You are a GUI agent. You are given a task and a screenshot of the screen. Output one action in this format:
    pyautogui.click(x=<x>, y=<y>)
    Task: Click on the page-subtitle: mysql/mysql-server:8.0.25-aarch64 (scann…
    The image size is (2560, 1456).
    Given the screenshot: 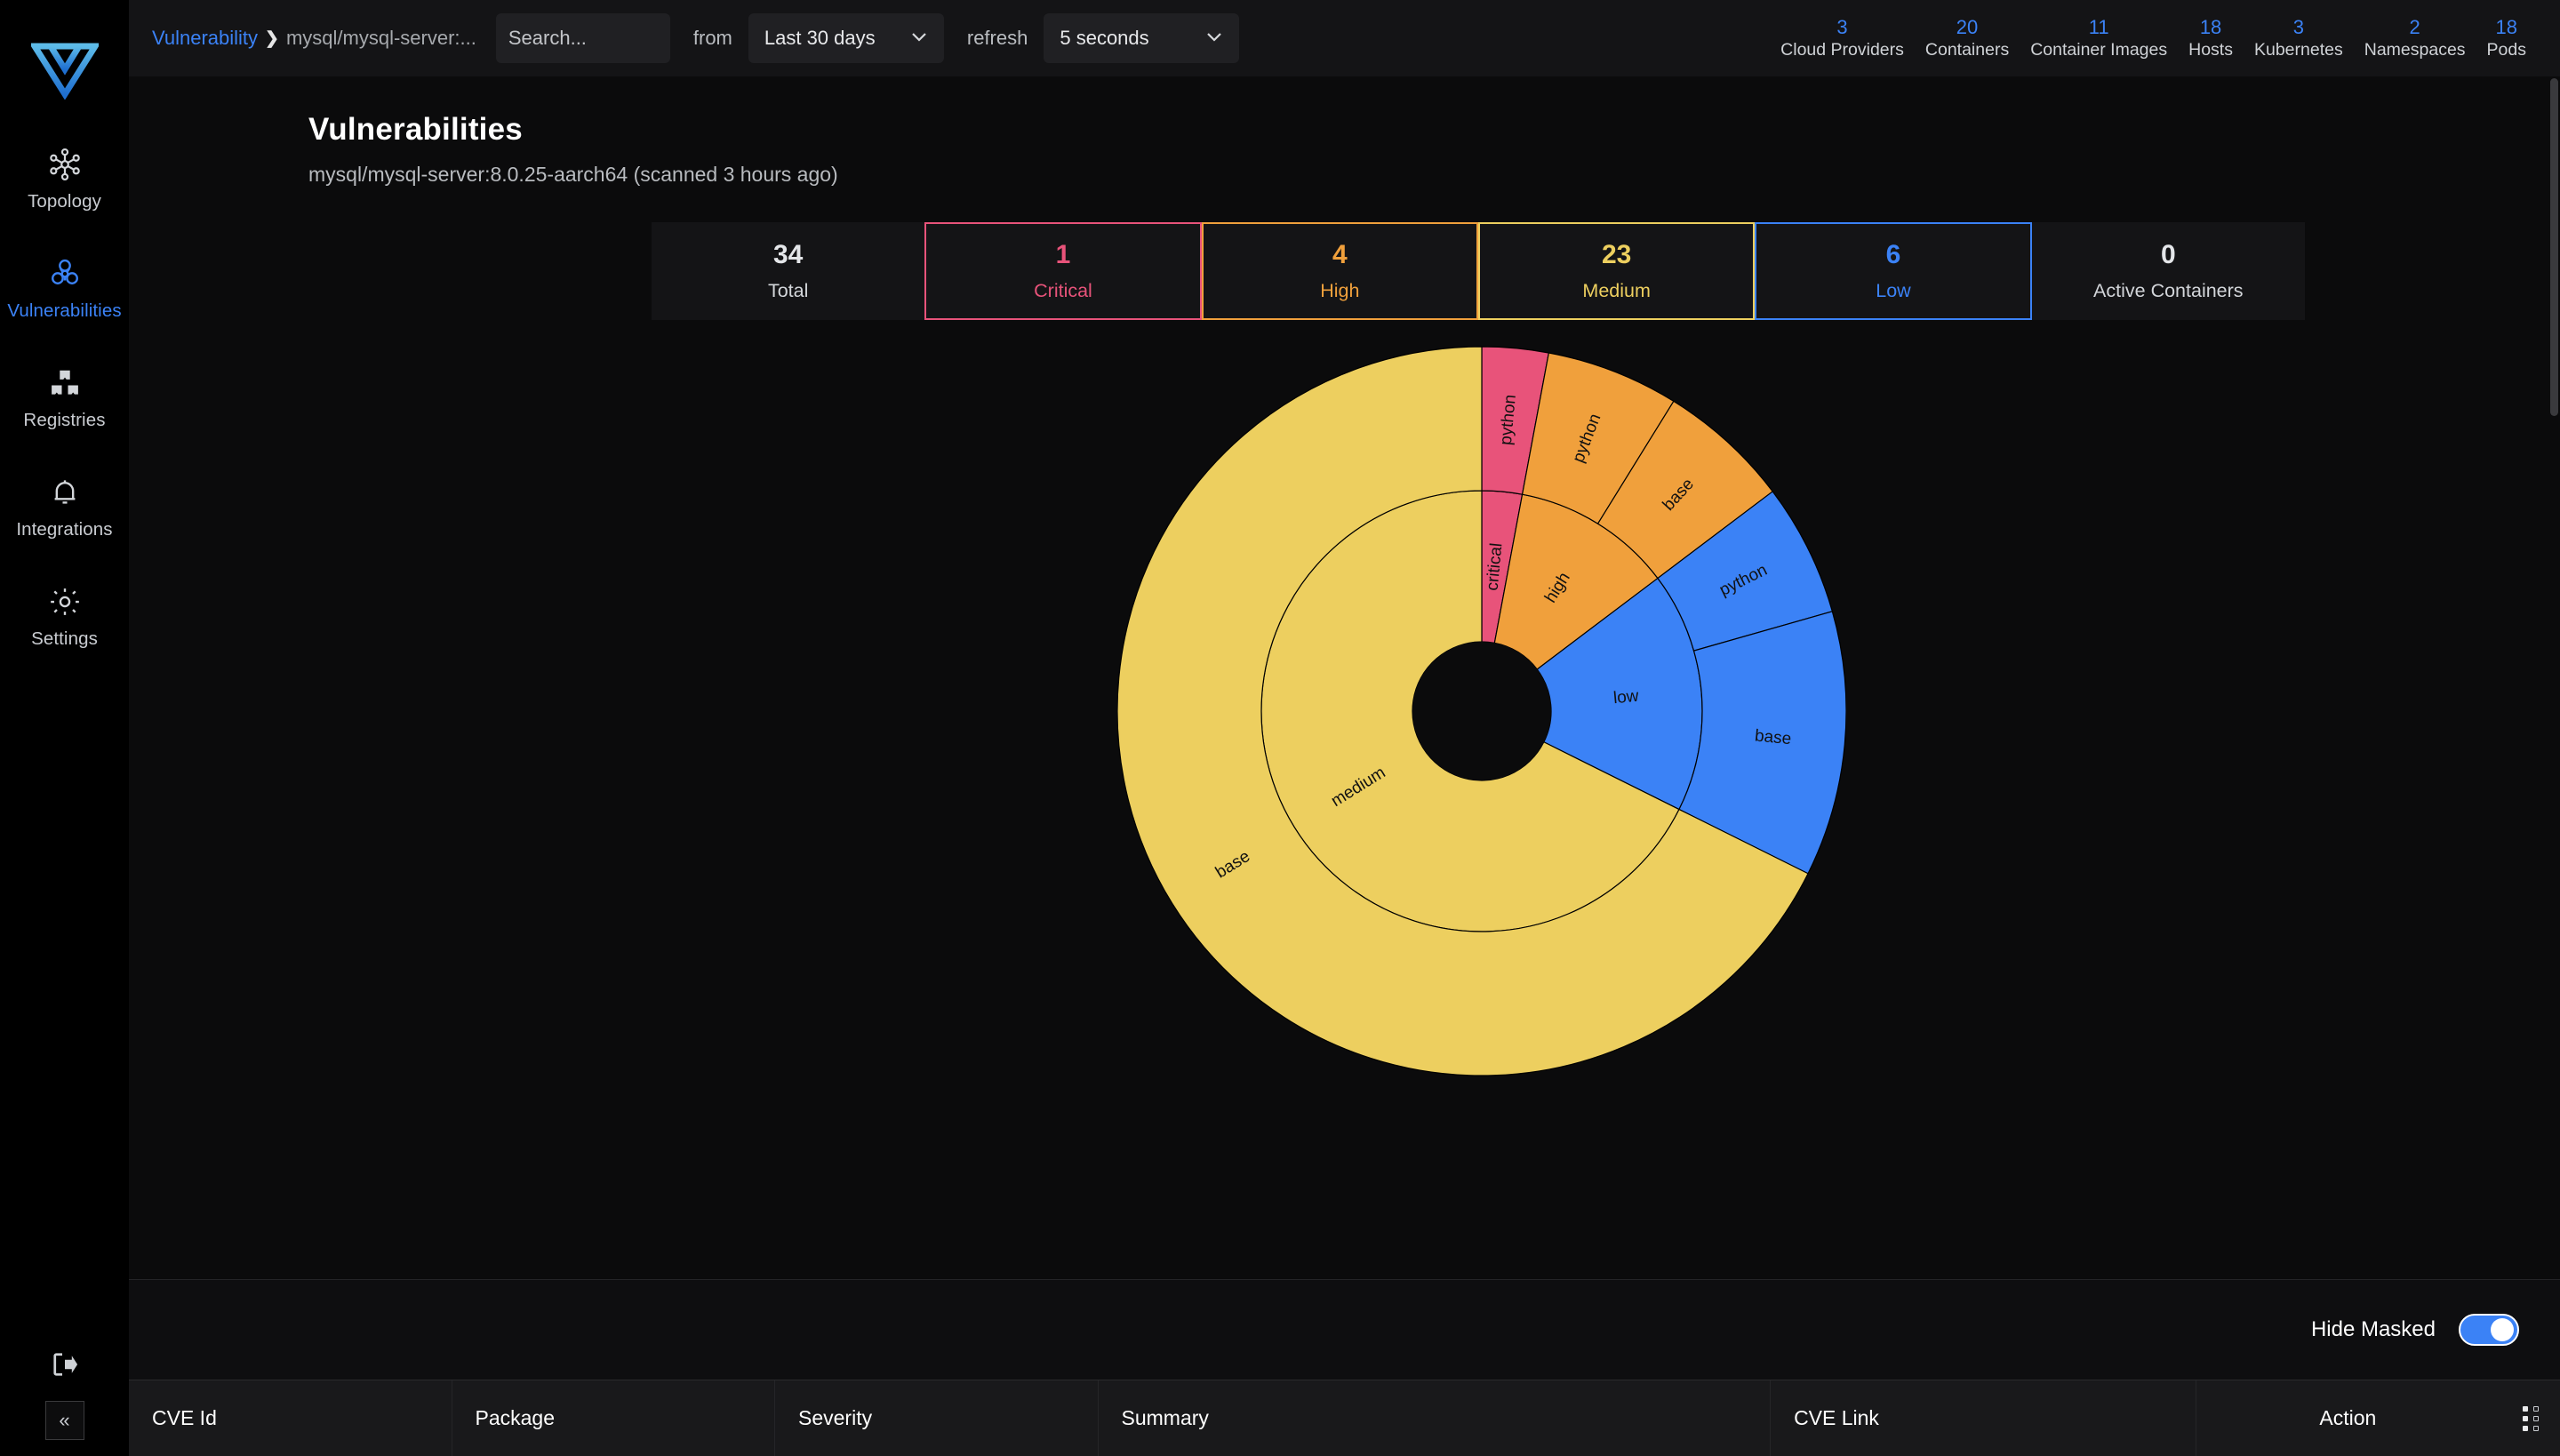 What is the action you would take?
    pyautogui.click(x=573, y=174)
    